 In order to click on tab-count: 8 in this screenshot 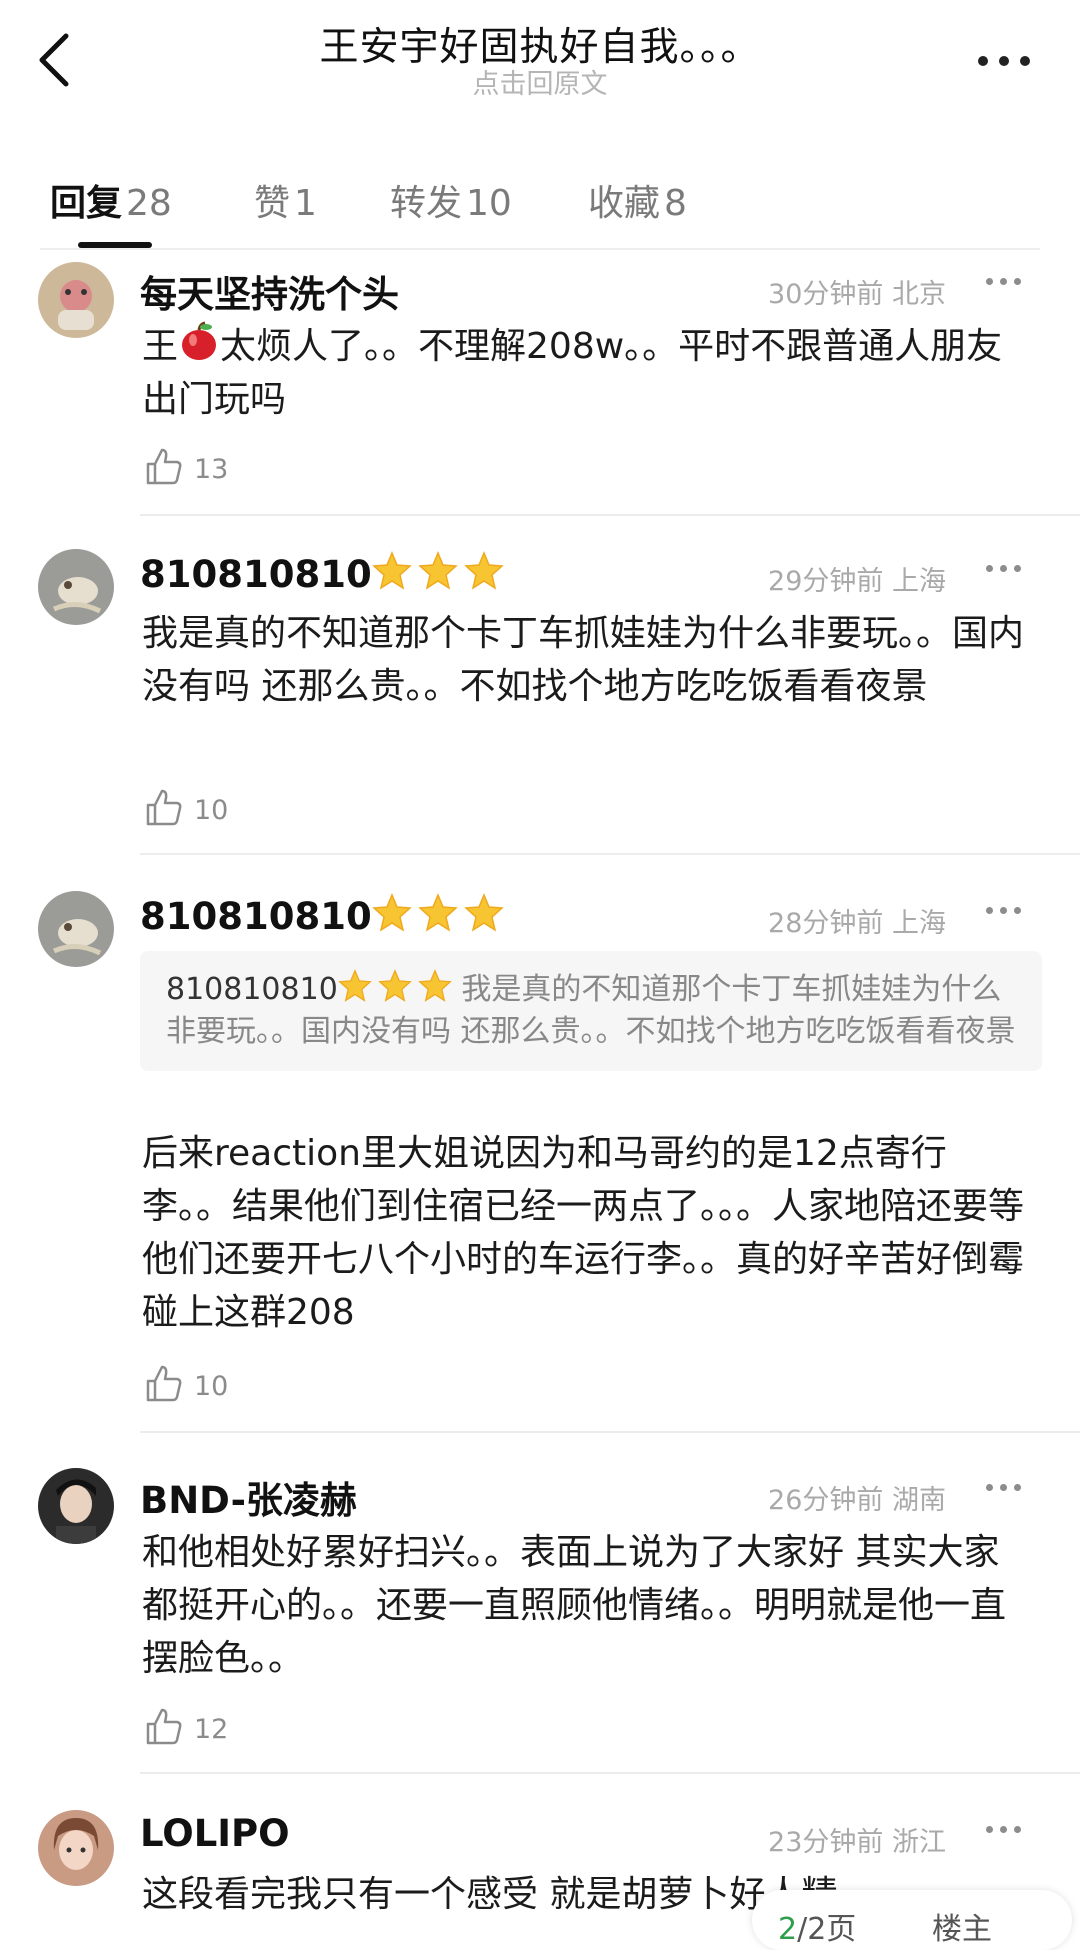, I will do `click(675, 203)`.